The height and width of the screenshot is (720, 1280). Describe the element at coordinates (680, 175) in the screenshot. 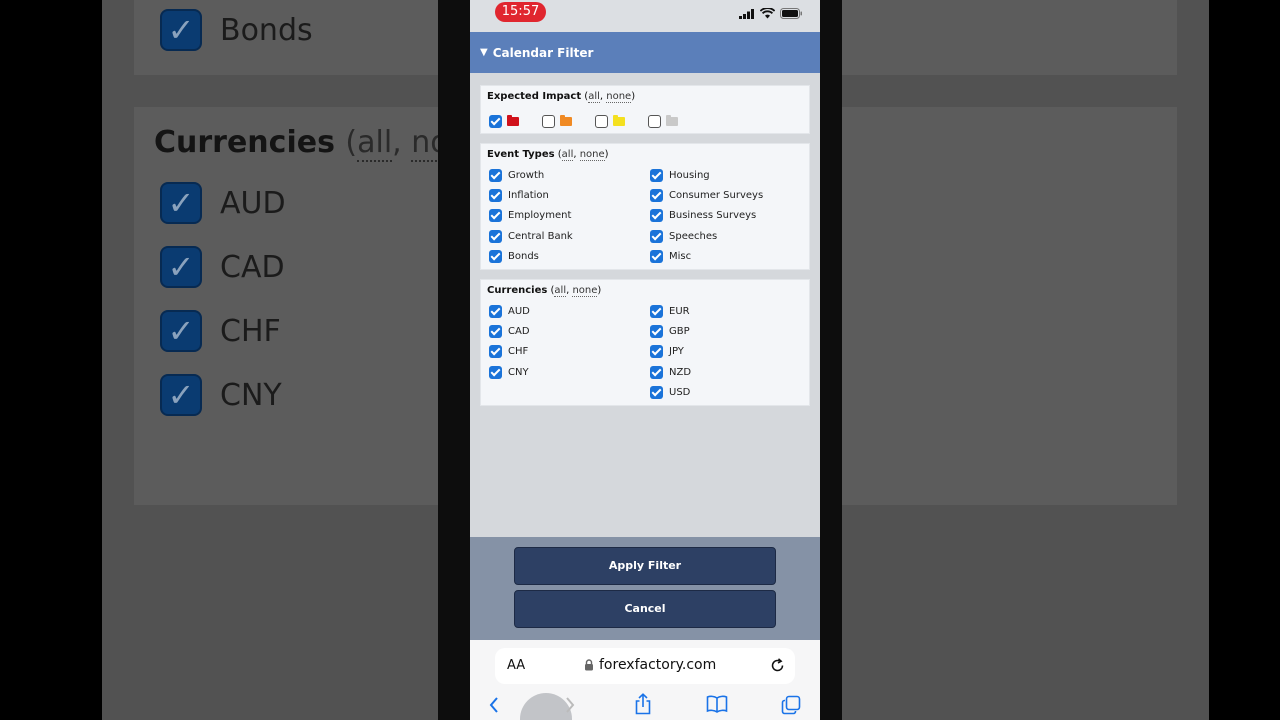

I see `event-type-option: Housing` at that location.